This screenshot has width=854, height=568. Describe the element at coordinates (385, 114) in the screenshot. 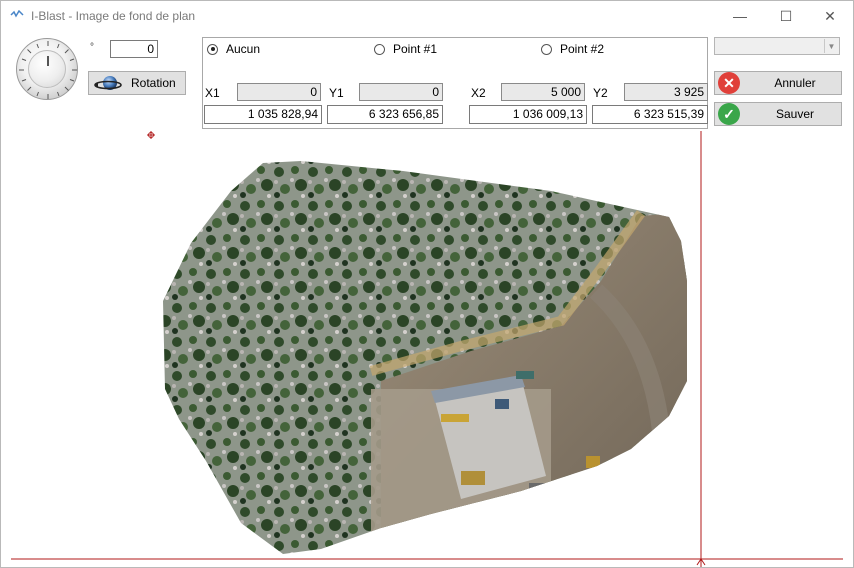

I see `y1-world-input: 6 323 656,85` at that location.